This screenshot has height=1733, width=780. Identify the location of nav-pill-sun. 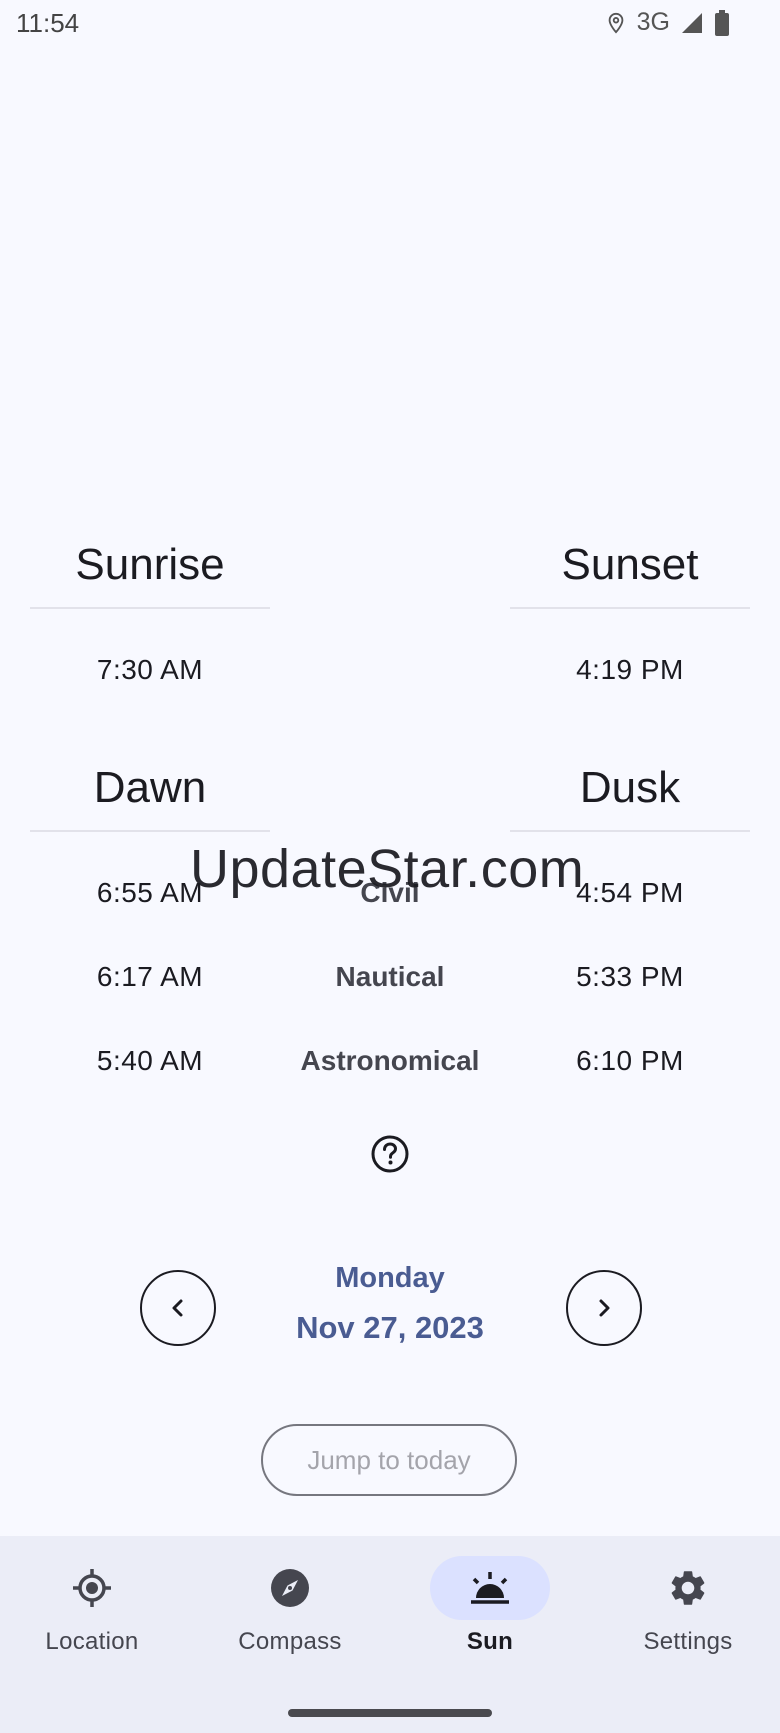
(490, 1588).